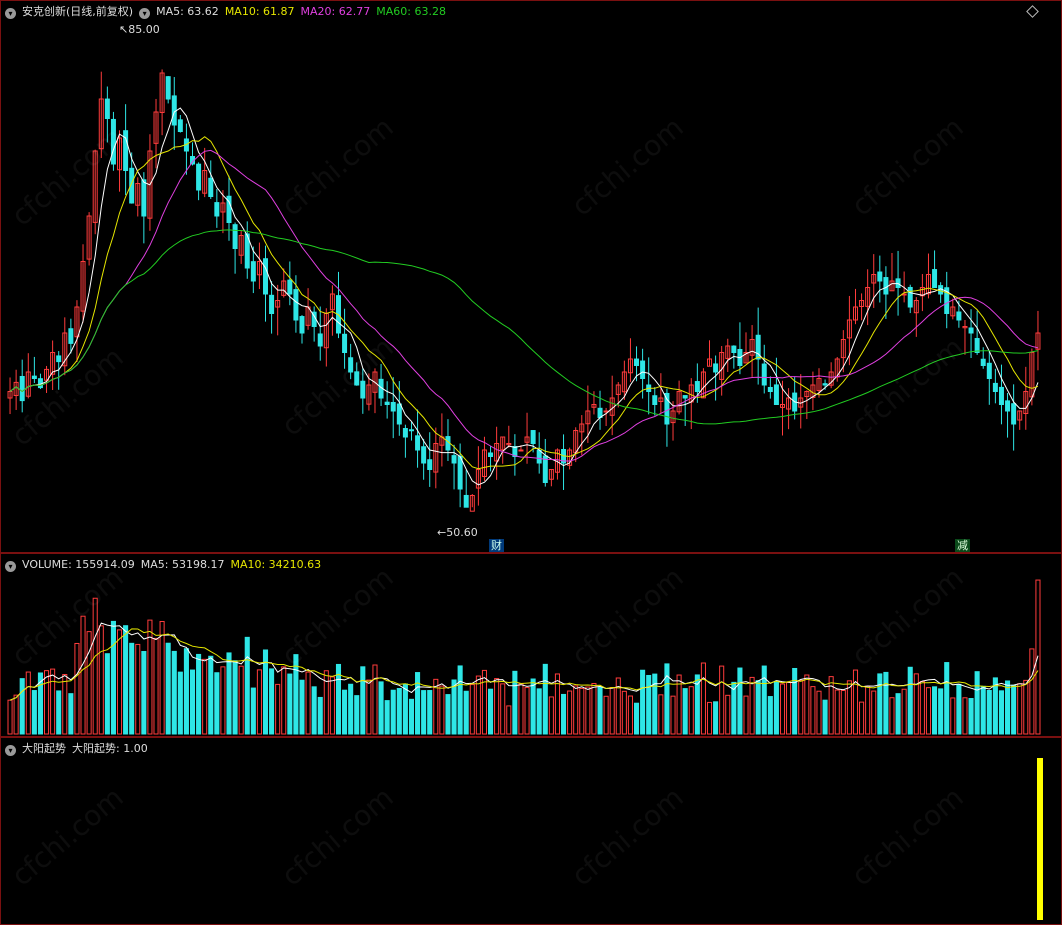 The height and width of the screenshot is (925, 1062). Describe the element at coordinates (1040, 839) in the screenshot. I see `indicator-chart` at that location.